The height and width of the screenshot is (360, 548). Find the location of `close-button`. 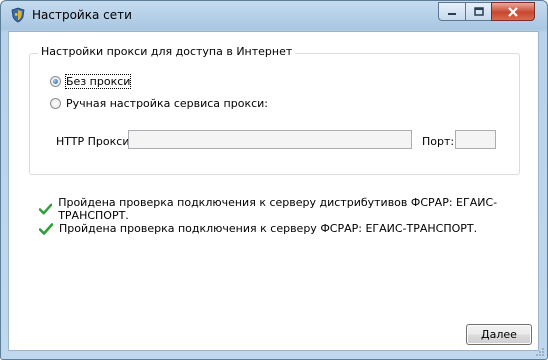

close-button is located at coordinates (513, 11).